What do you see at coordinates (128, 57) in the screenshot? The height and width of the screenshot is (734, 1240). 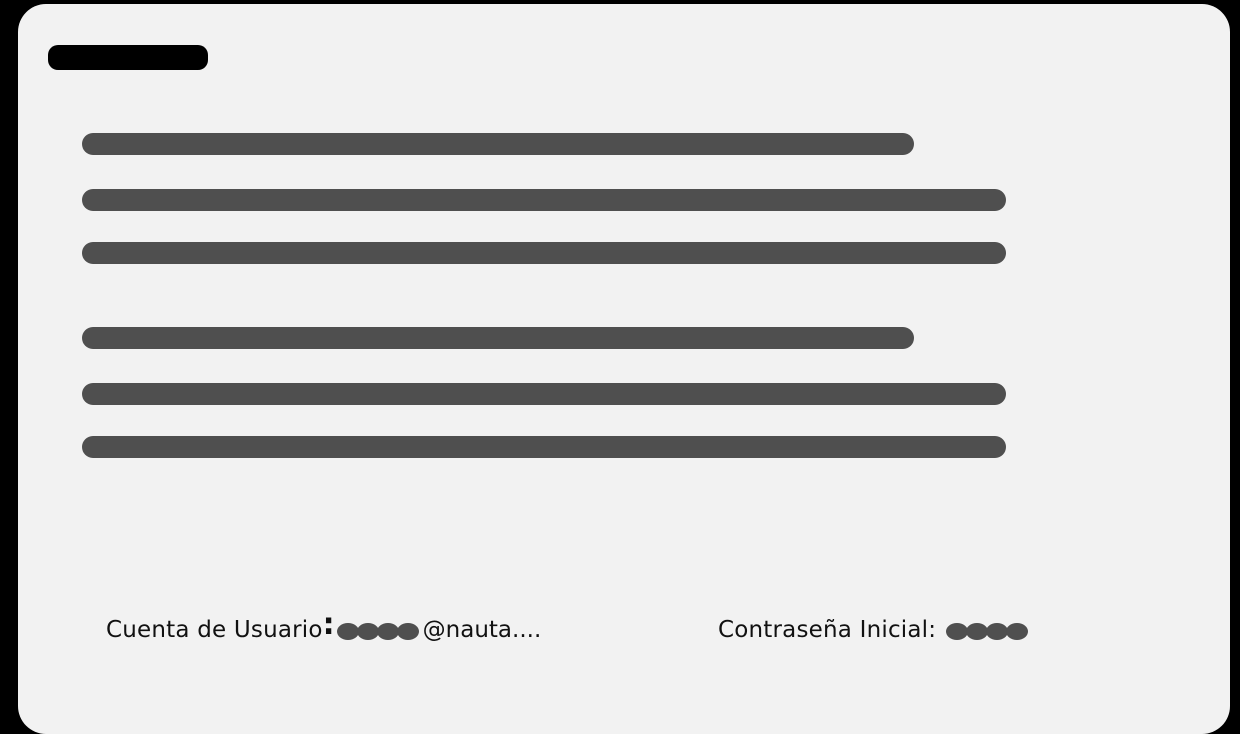 I see `redacted-title` at bounding box center [128, 57].